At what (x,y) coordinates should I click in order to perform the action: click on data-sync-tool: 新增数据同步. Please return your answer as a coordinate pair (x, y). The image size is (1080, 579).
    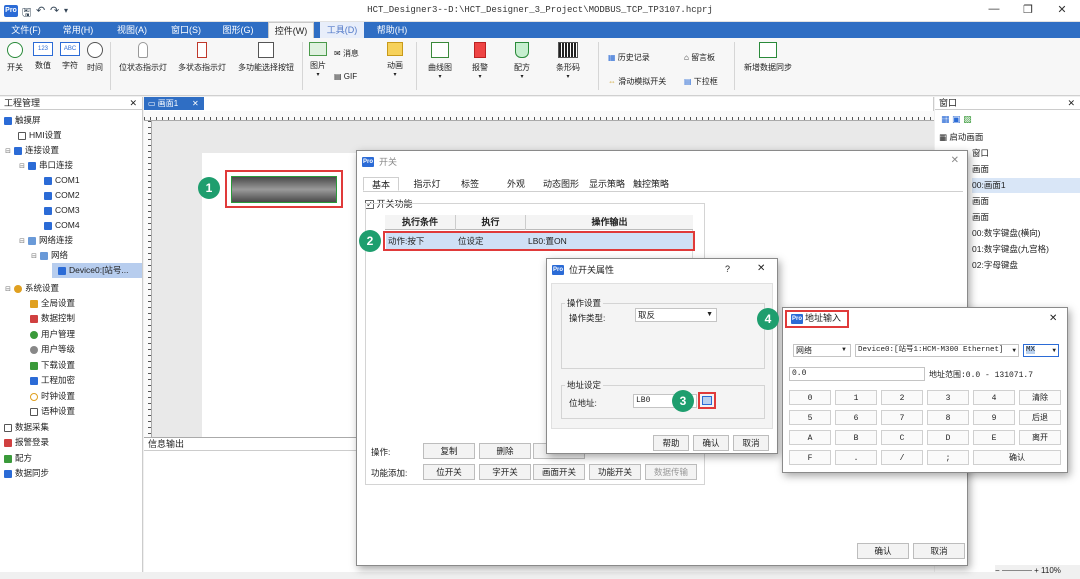
    Looking at the image, I should click on (768, 57).